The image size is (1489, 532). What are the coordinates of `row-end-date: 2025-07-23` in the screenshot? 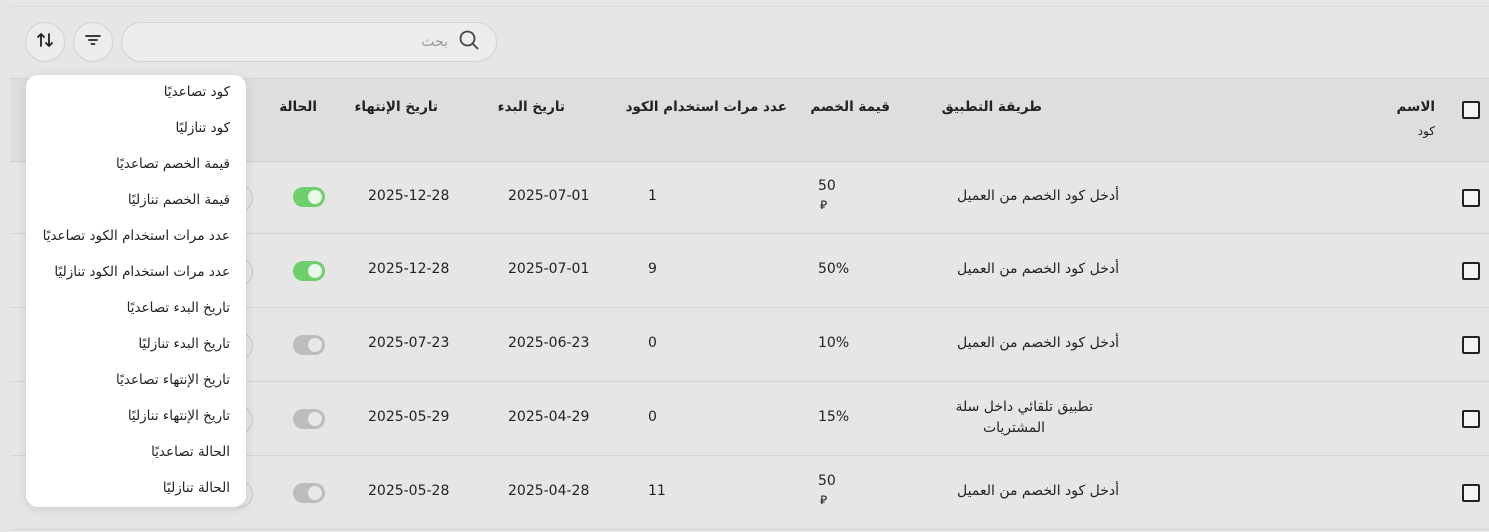 It's located at (409, 343).